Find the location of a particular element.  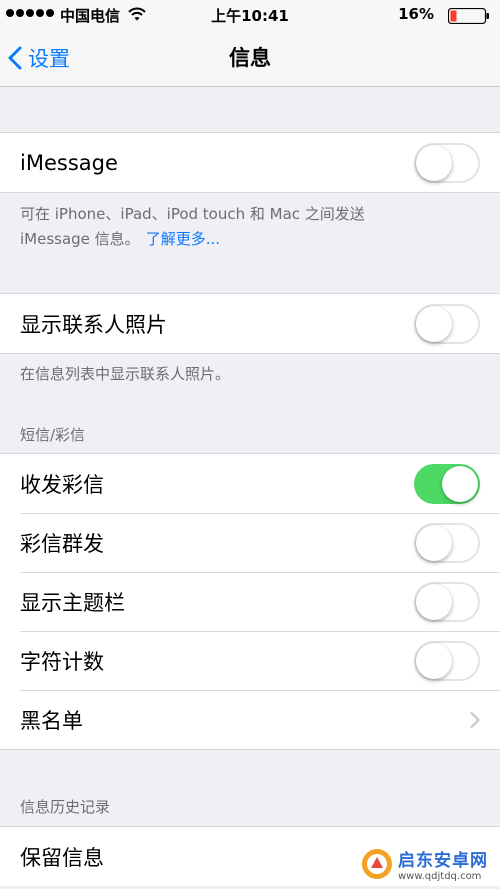

show-subject-toggle is located at coordinates (447, 601).